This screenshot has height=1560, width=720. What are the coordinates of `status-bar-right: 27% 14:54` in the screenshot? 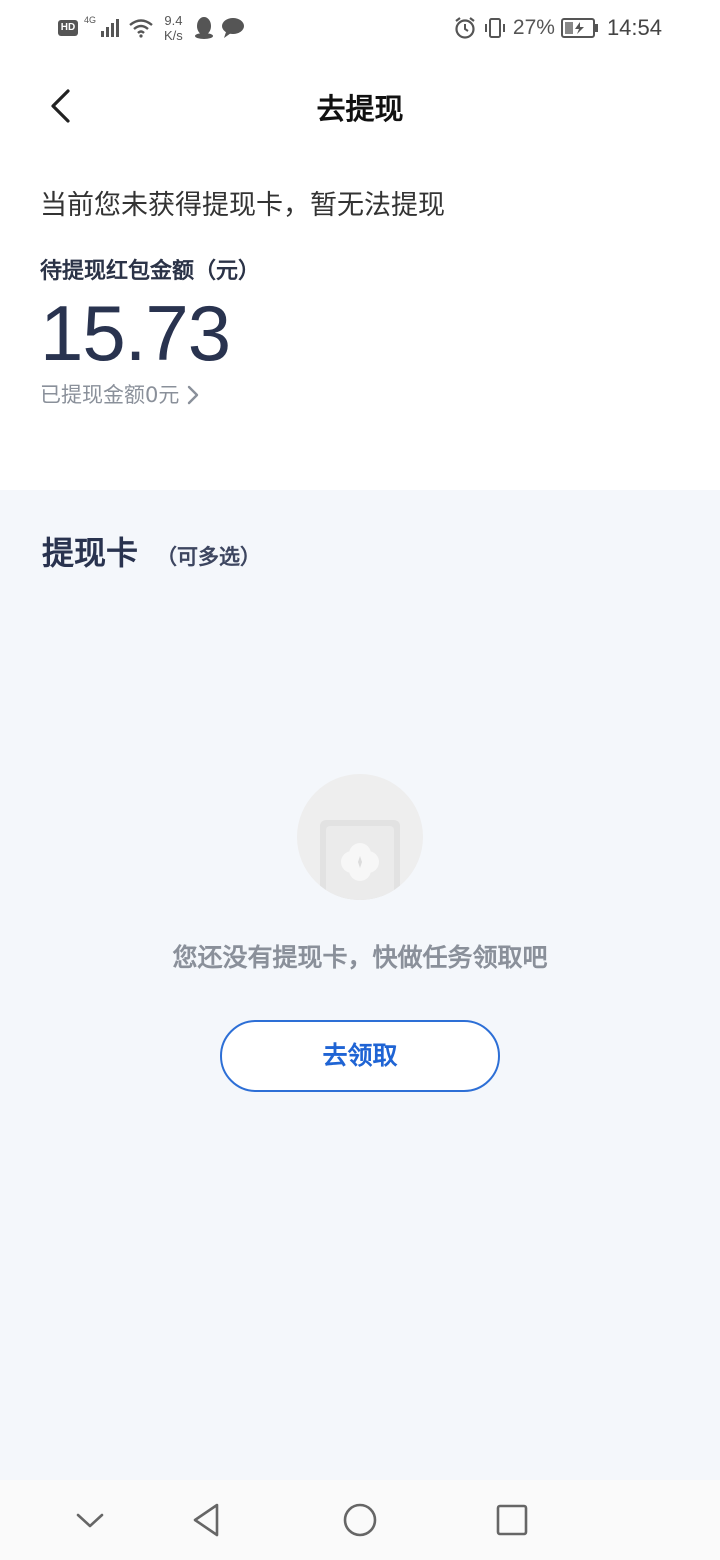 It's located at (557, 28).